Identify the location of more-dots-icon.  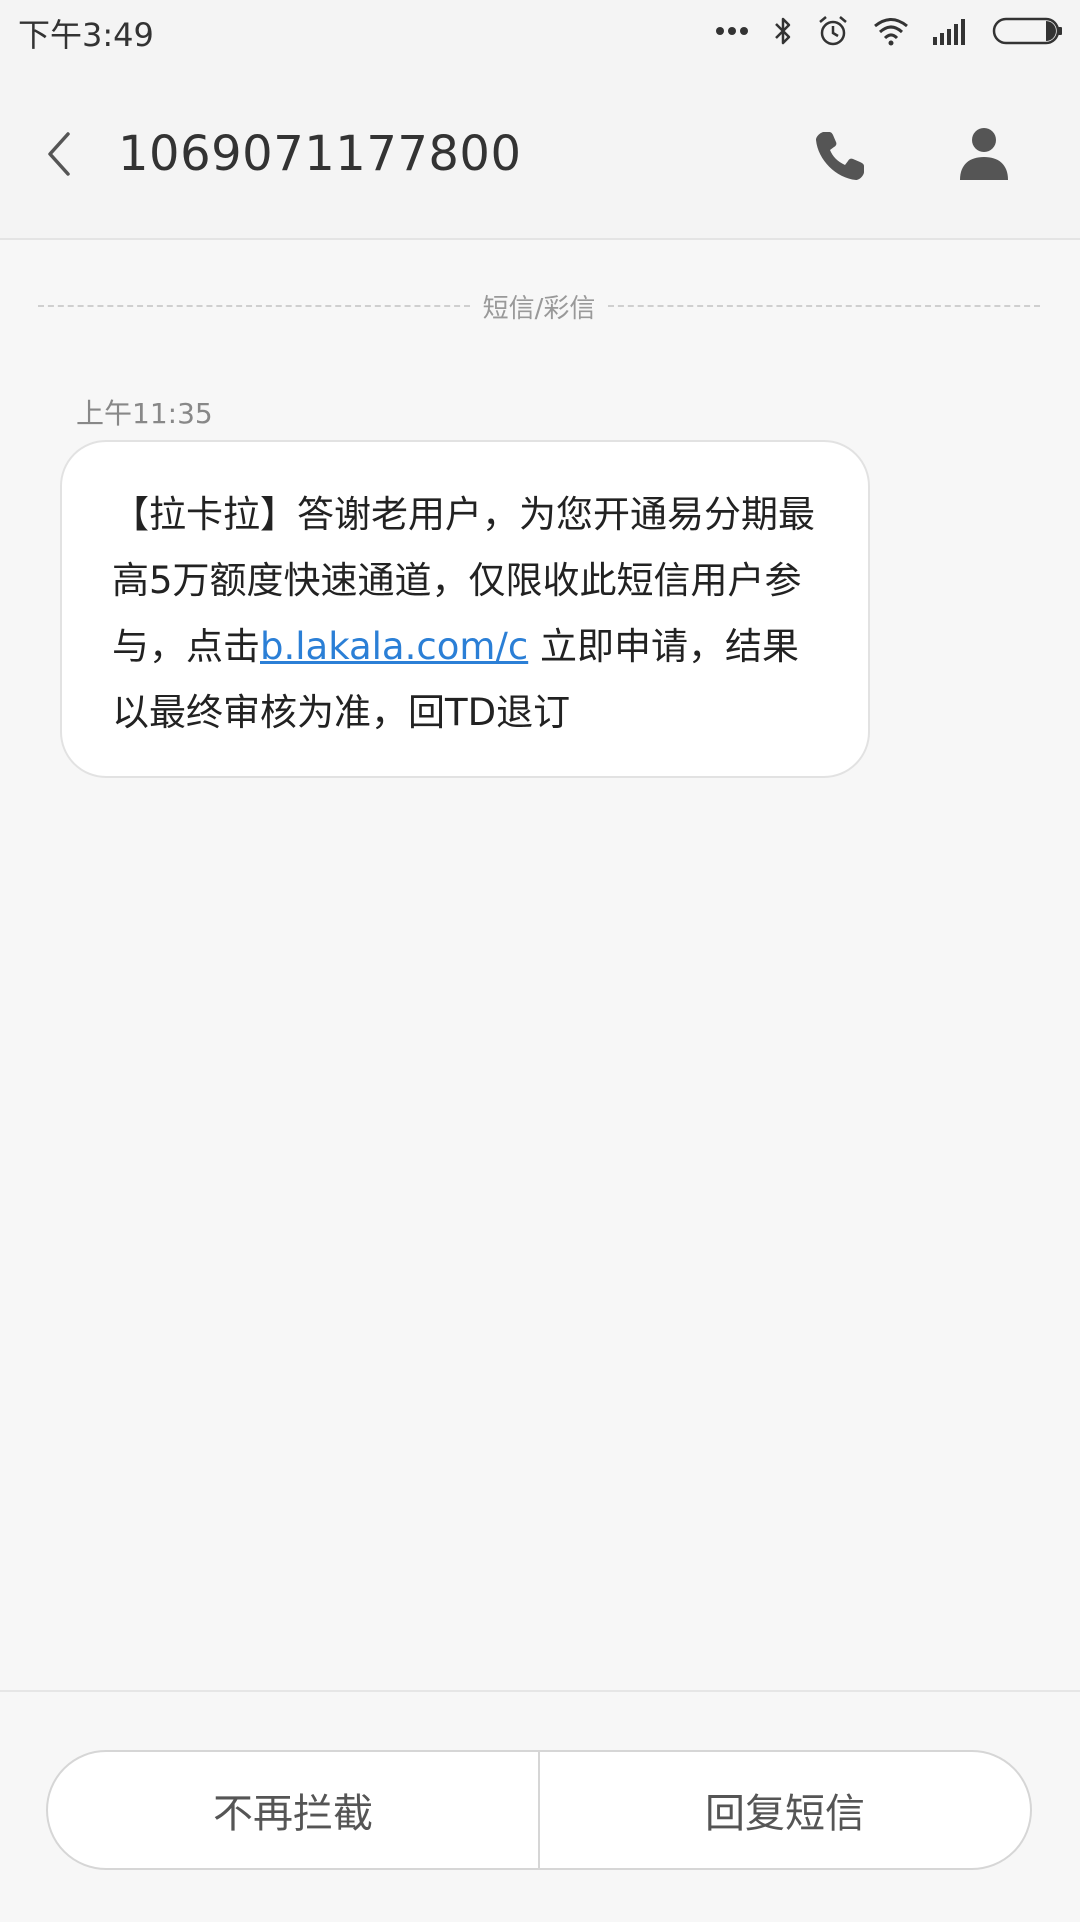
(732, 31).